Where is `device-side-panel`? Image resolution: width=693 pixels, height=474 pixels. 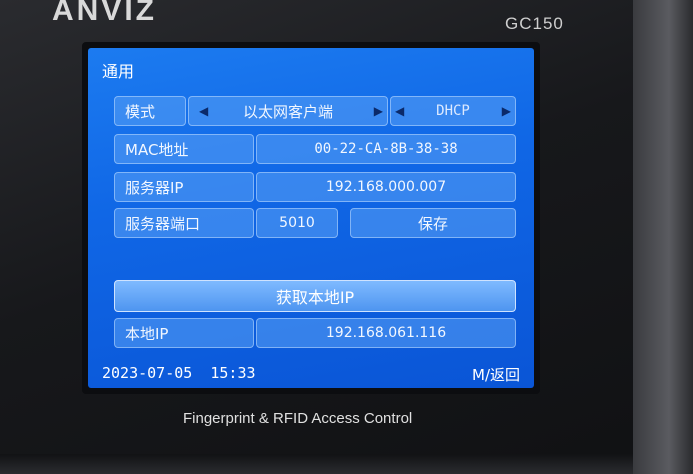
device-side-panel is located at coordinates (663, 237).